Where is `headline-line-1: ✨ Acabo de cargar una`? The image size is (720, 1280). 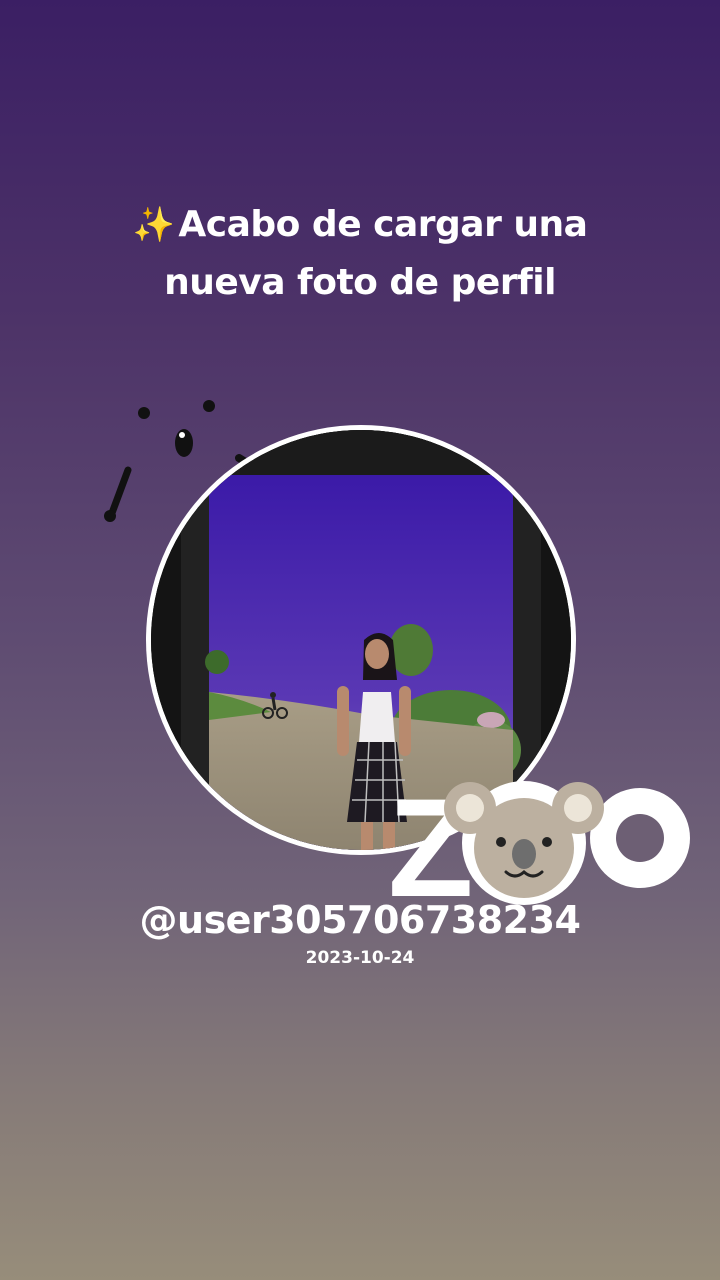 headline-line-1: ✨ Acabo de cargar una is located at coordinates (360, 225).